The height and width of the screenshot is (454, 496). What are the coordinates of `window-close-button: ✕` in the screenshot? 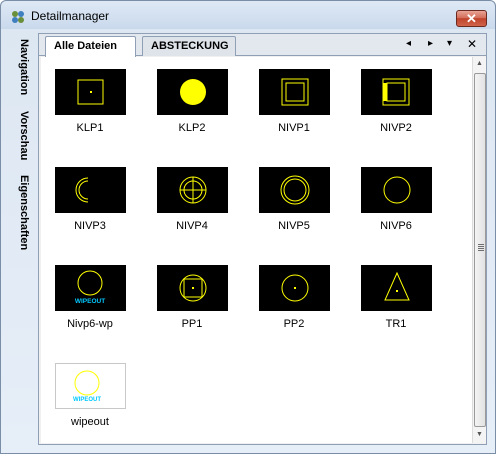 It's located at (471, 18).